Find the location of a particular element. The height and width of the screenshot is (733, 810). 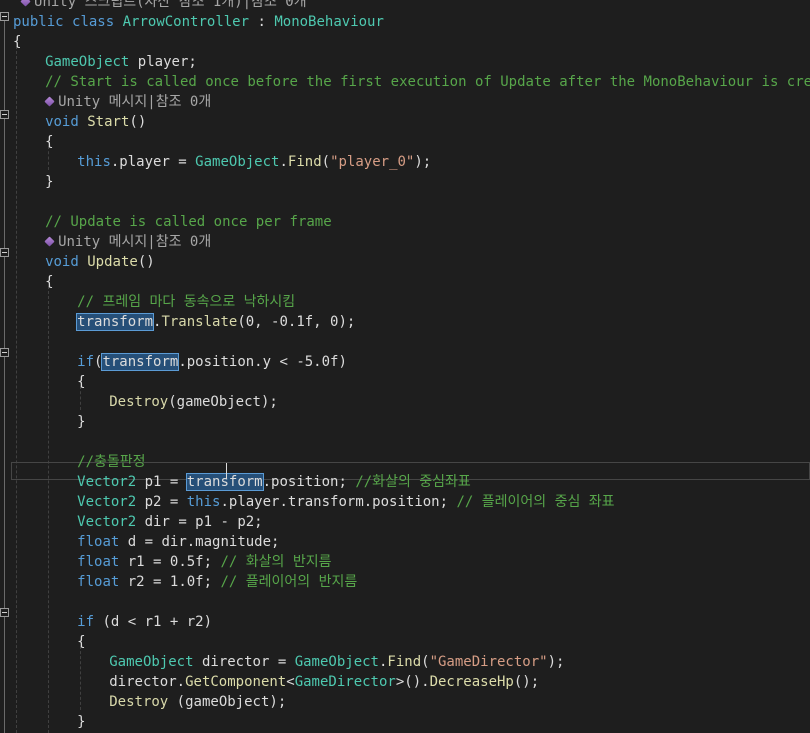

code-token: //화살의 중심좌표 is located at coordinates (413, 482).